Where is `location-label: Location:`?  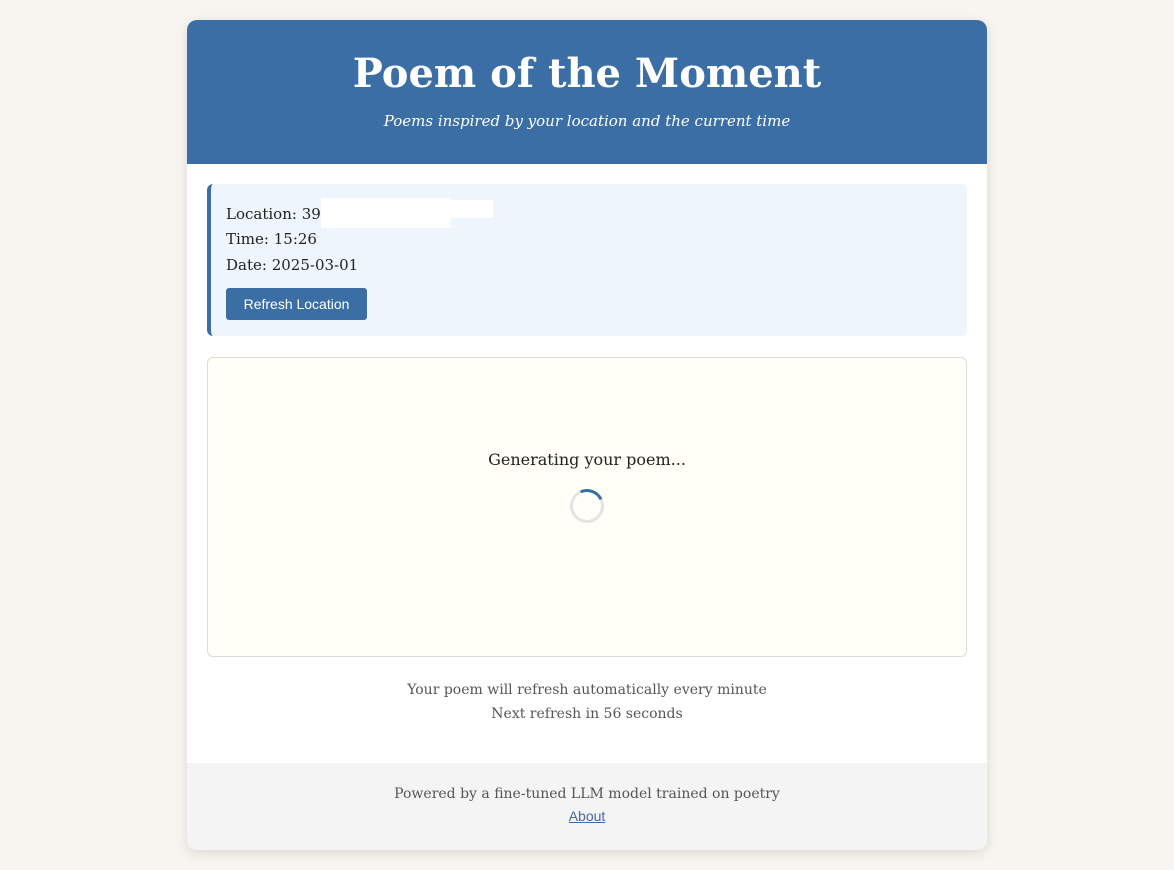
location-label: Location: is located at coordinates (261, 214).